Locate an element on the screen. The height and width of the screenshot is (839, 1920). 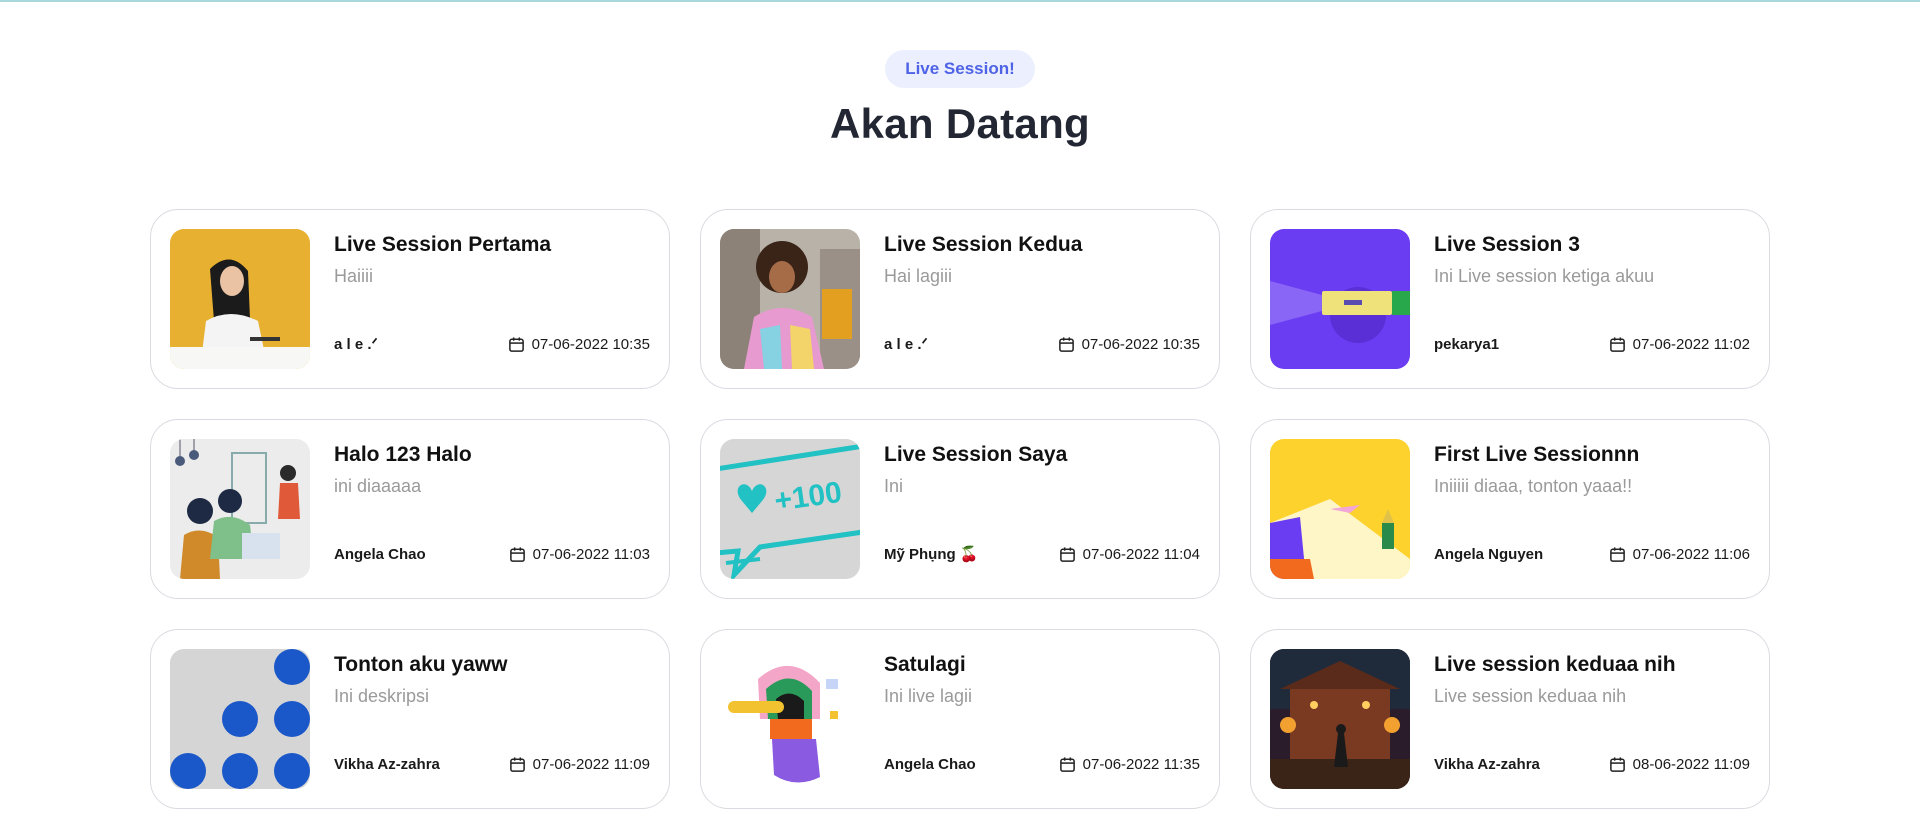
session-description: Iniiiii diaaa, tonton yaaa!! is located at coordinates (1533, 486).